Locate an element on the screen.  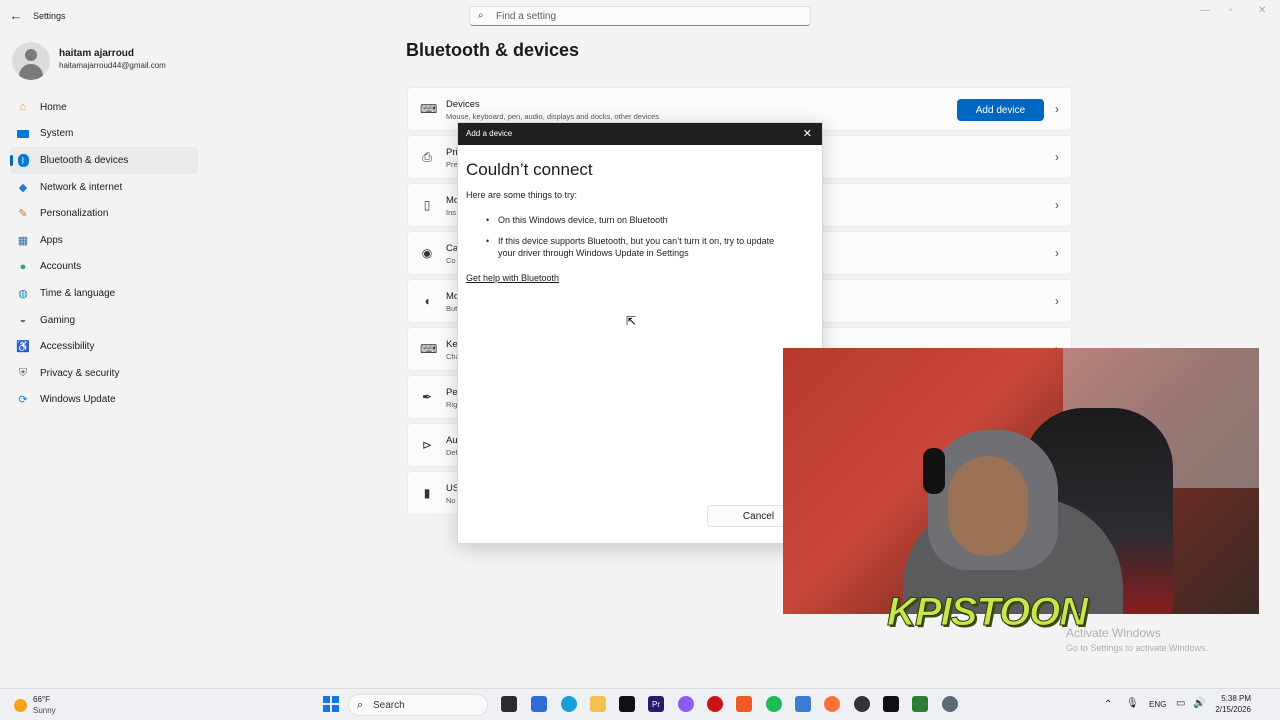
sidebar-item-time-language: ◍ Time & language is located at coordinates (104, 293).